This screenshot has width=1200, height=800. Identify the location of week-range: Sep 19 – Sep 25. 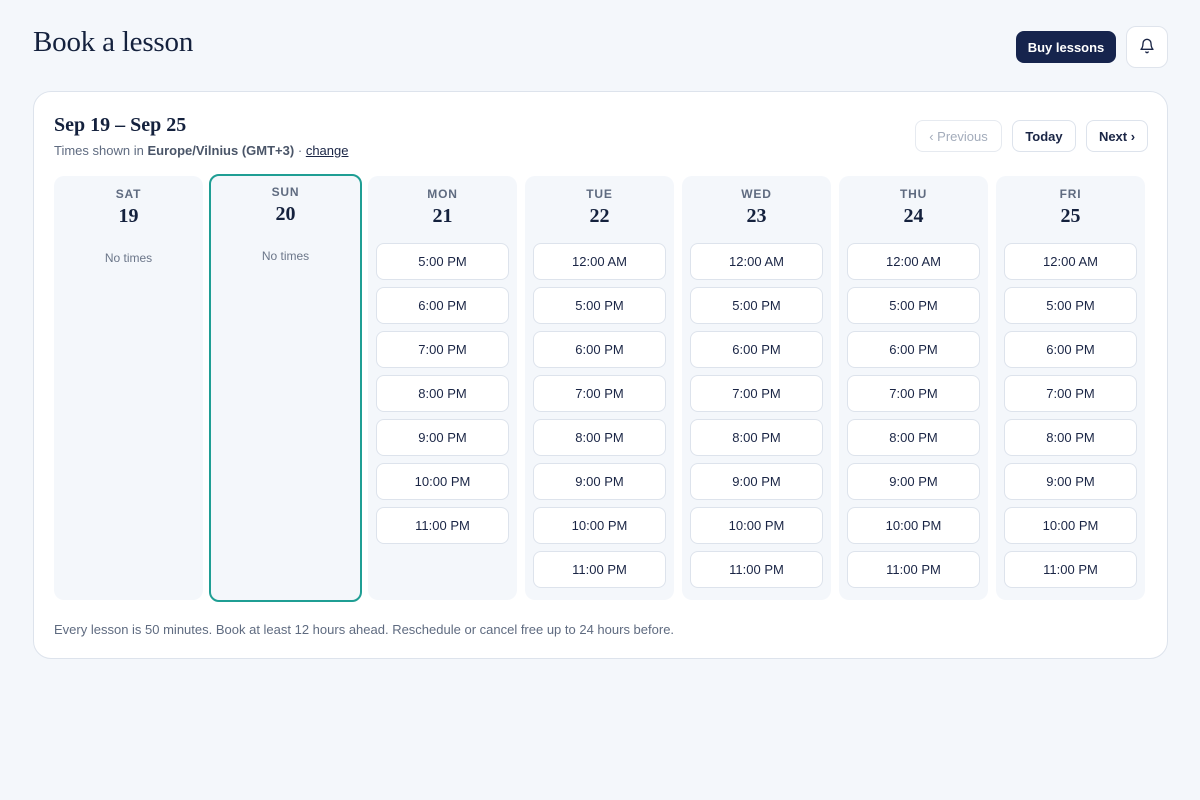
(120, 125).